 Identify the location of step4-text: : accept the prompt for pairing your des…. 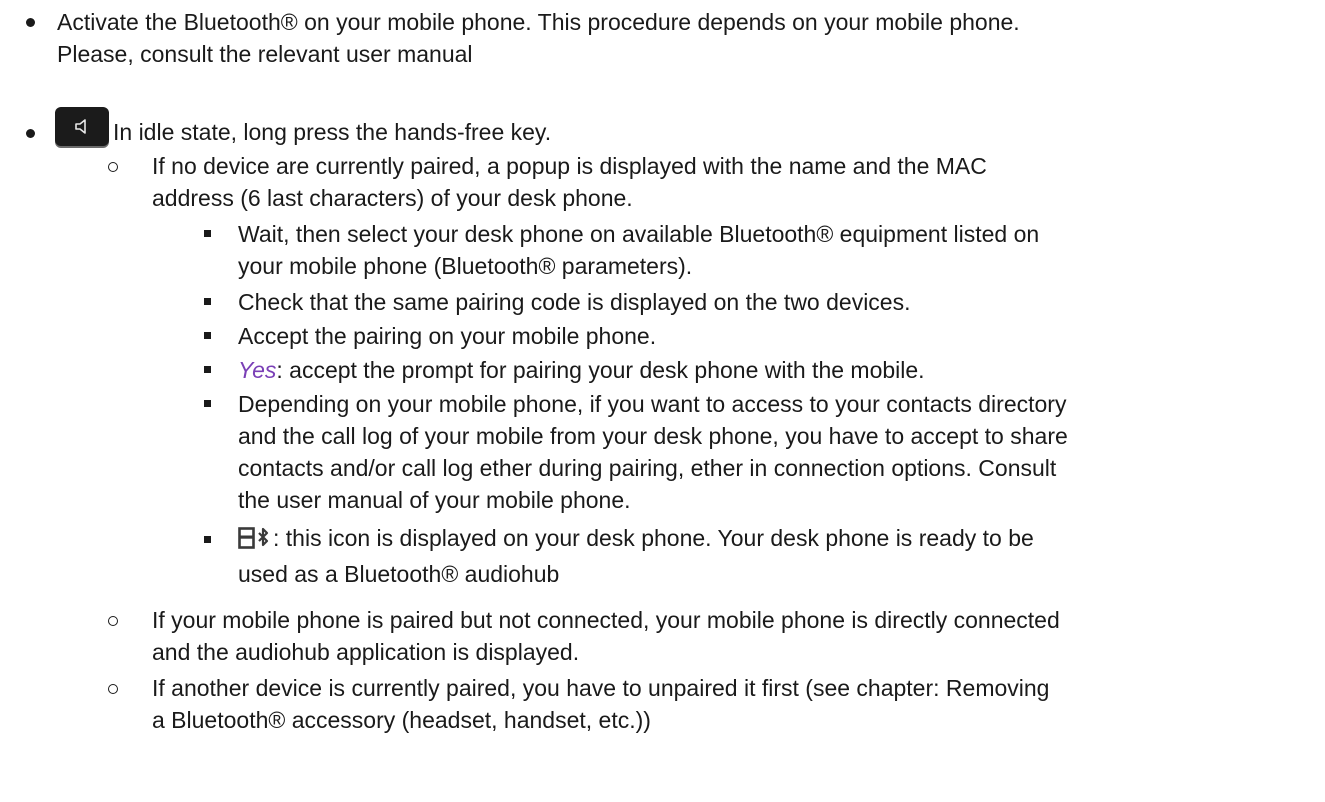
(600, 370).